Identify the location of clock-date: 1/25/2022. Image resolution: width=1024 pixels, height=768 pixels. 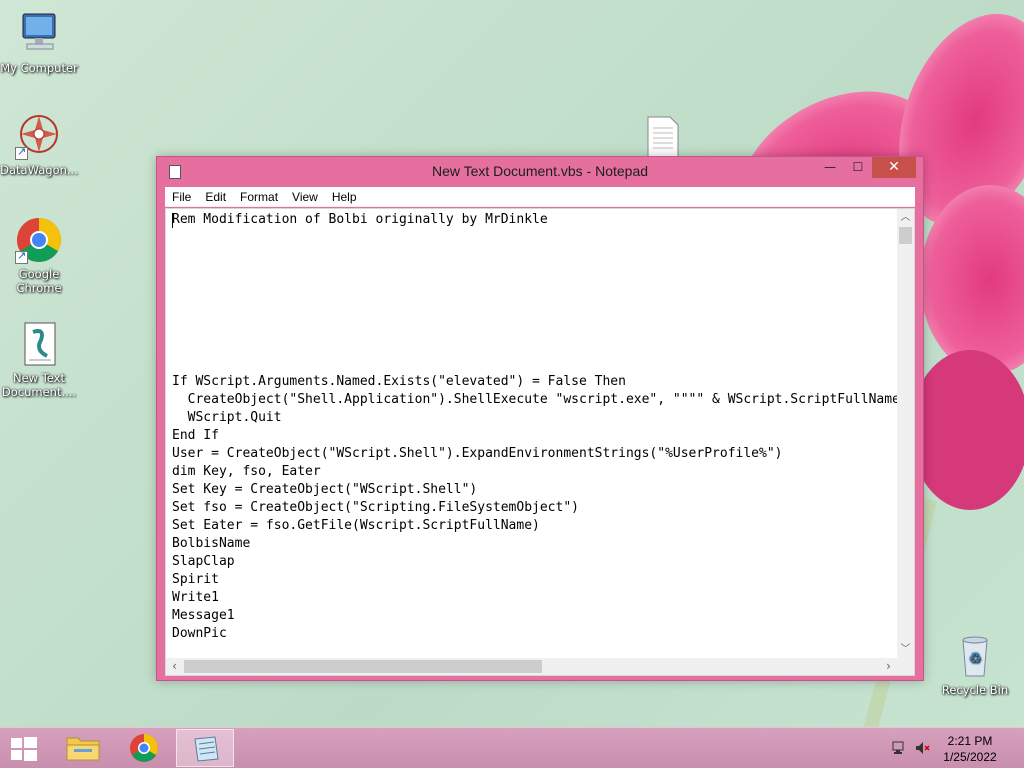
(970, 757).